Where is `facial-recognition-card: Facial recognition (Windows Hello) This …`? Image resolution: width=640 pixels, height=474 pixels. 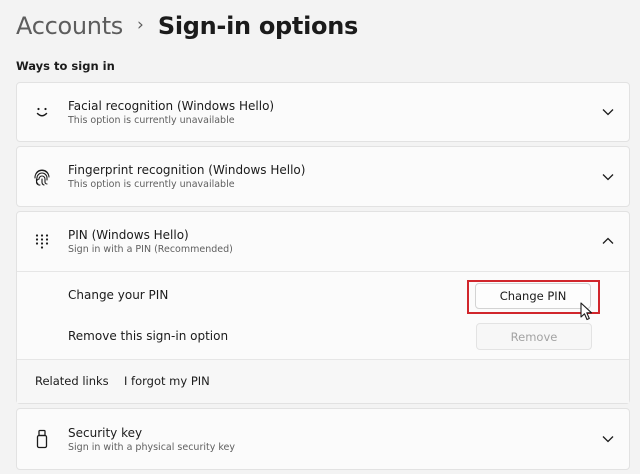
facial-recognition-card: Facial recognition (Windows Hello) This … is located at coordinates (323, 112).